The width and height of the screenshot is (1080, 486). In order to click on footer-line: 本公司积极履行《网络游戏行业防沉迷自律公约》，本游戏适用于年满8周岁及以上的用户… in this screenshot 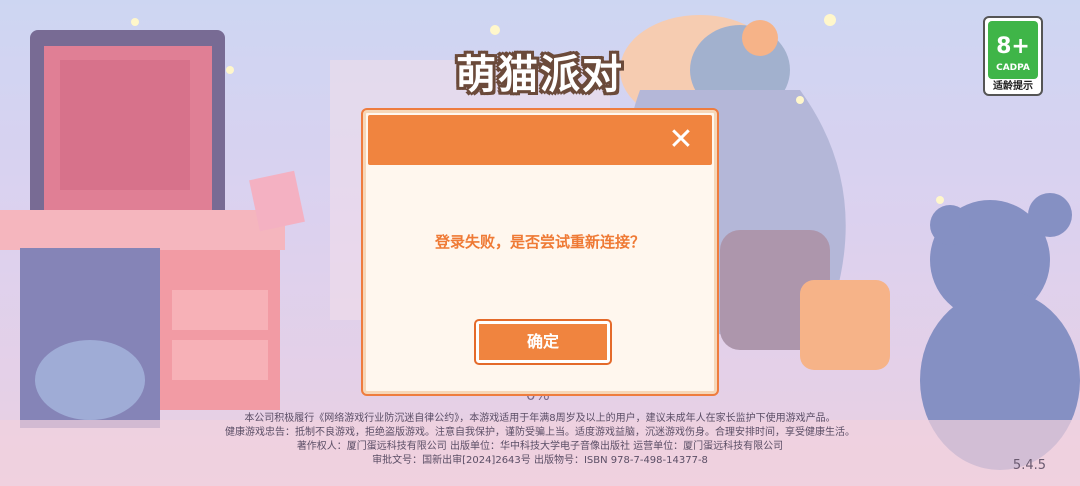, I will do `click(540, 418)`.